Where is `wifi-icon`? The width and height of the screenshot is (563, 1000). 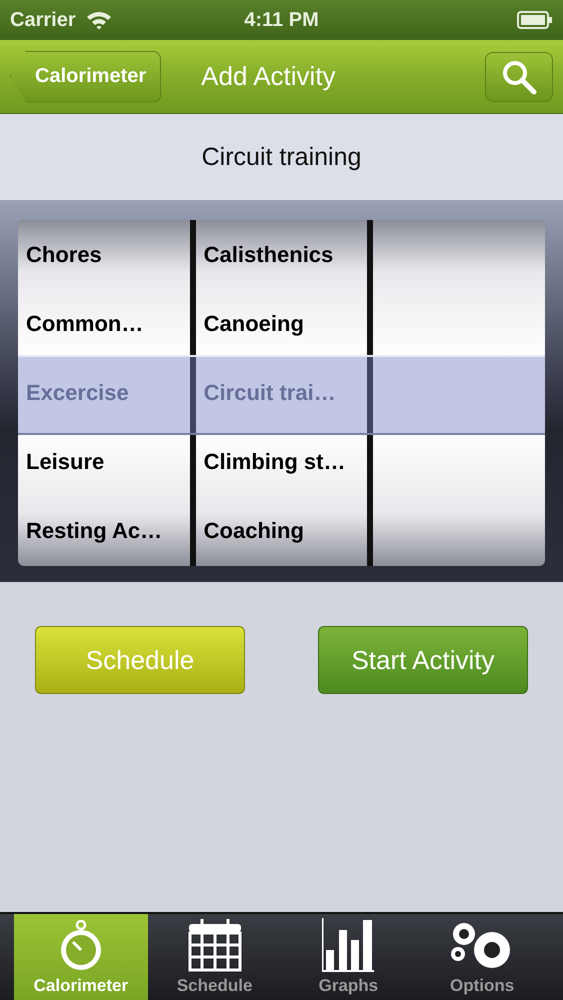 wifi-icon is located at coordinates (99, 20).